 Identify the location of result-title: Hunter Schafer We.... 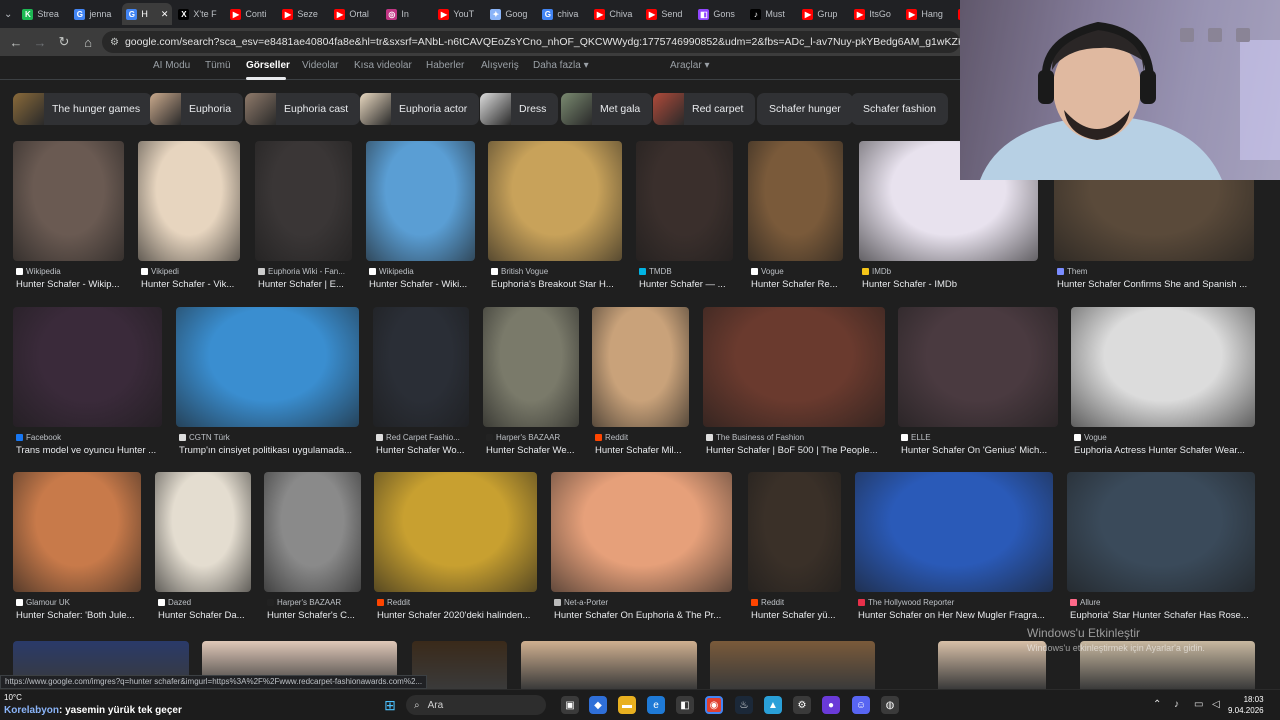
(532, 450).